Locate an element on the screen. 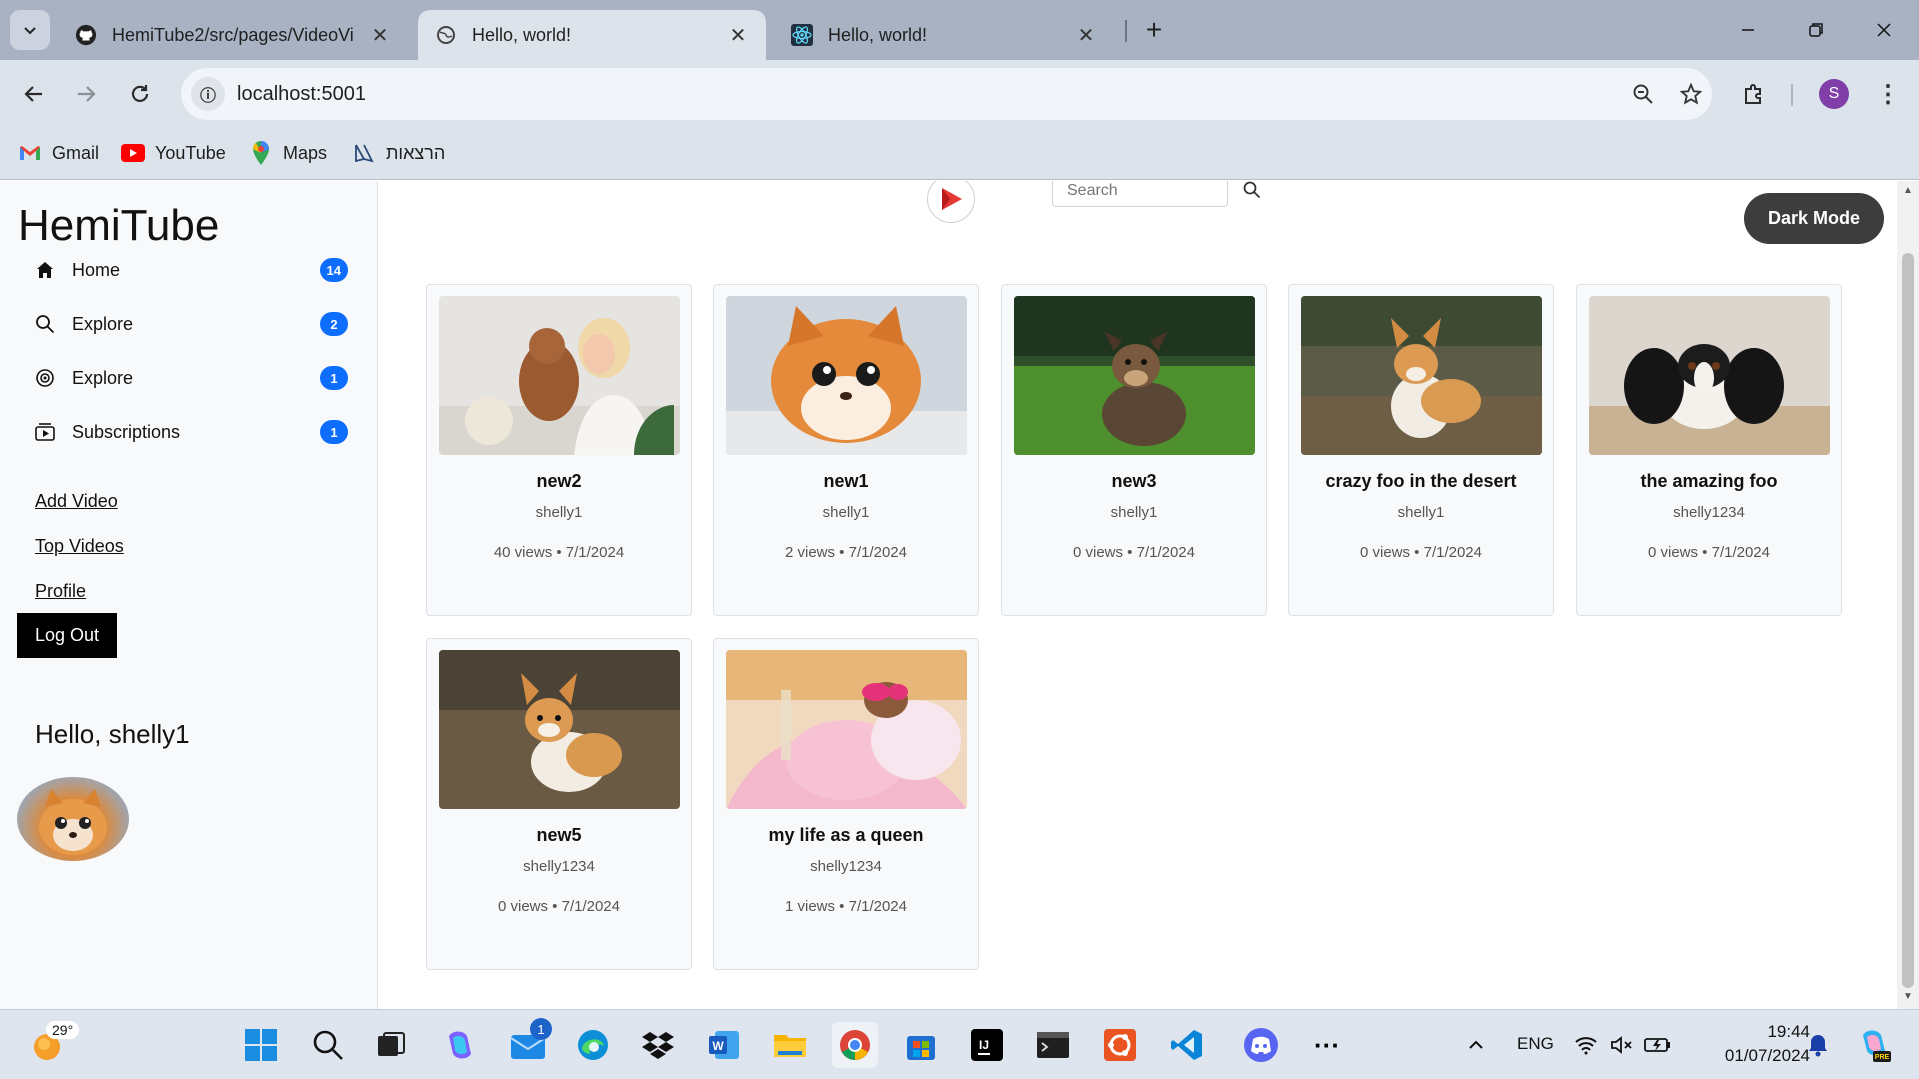  logout-button: Log Out is located at coordinates (67, 635).